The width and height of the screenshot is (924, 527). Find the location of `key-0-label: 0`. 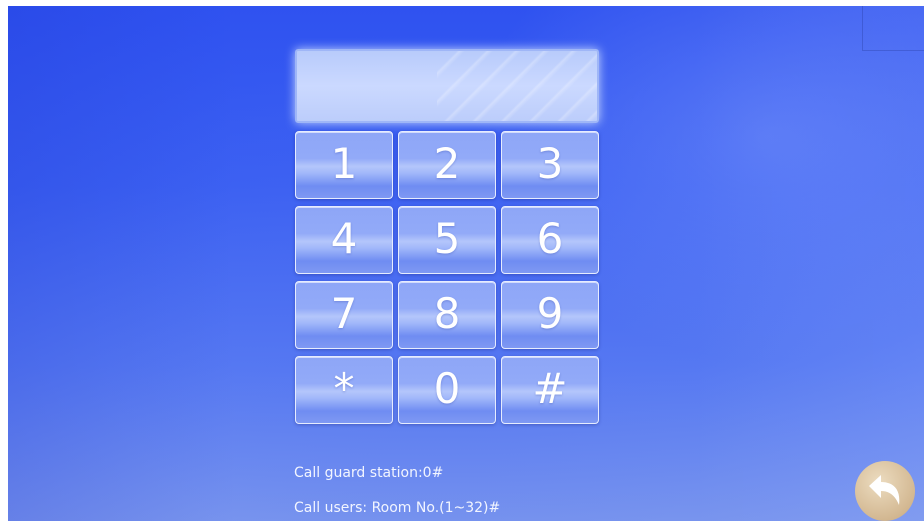

key-0-label: 0 is located at coordinates (447, 388).